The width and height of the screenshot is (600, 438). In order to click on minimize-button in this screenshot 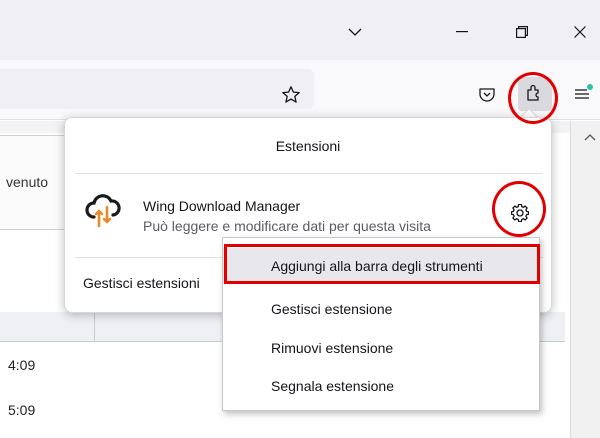, I will do `click(462, 32)`.